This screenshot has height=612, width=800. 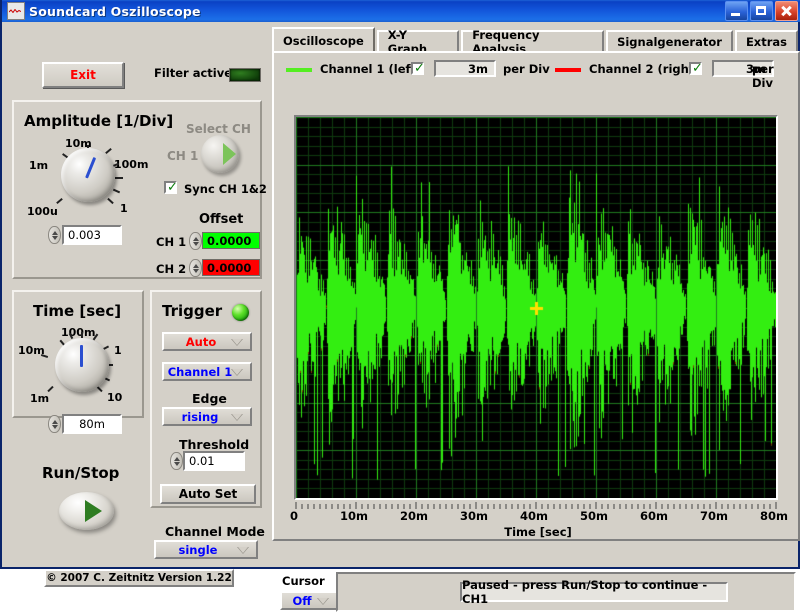 I want to click on copyright-label: © 2007 C. Zeitnitz Version 1.22, so click(x=139, y=578).